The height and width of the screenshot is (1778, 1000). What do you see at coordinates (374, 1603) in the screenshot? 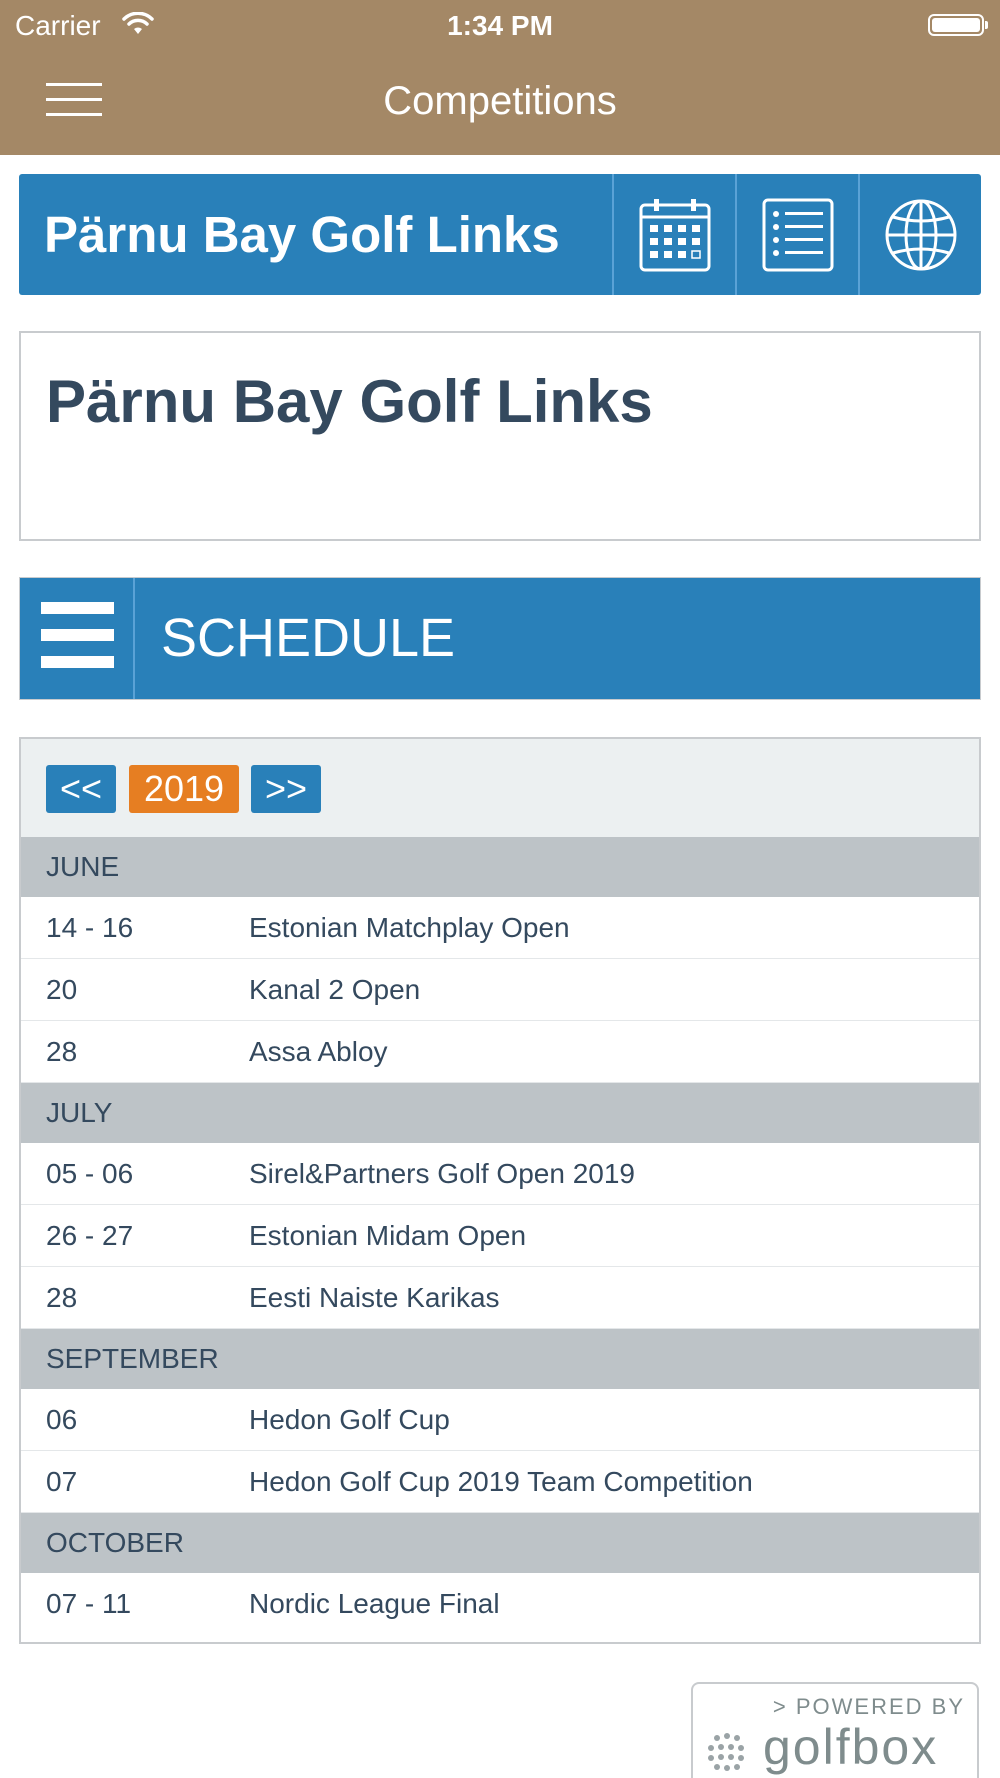
I see `competition-name: Nordic League Final` at bounding box center [374, 1603].